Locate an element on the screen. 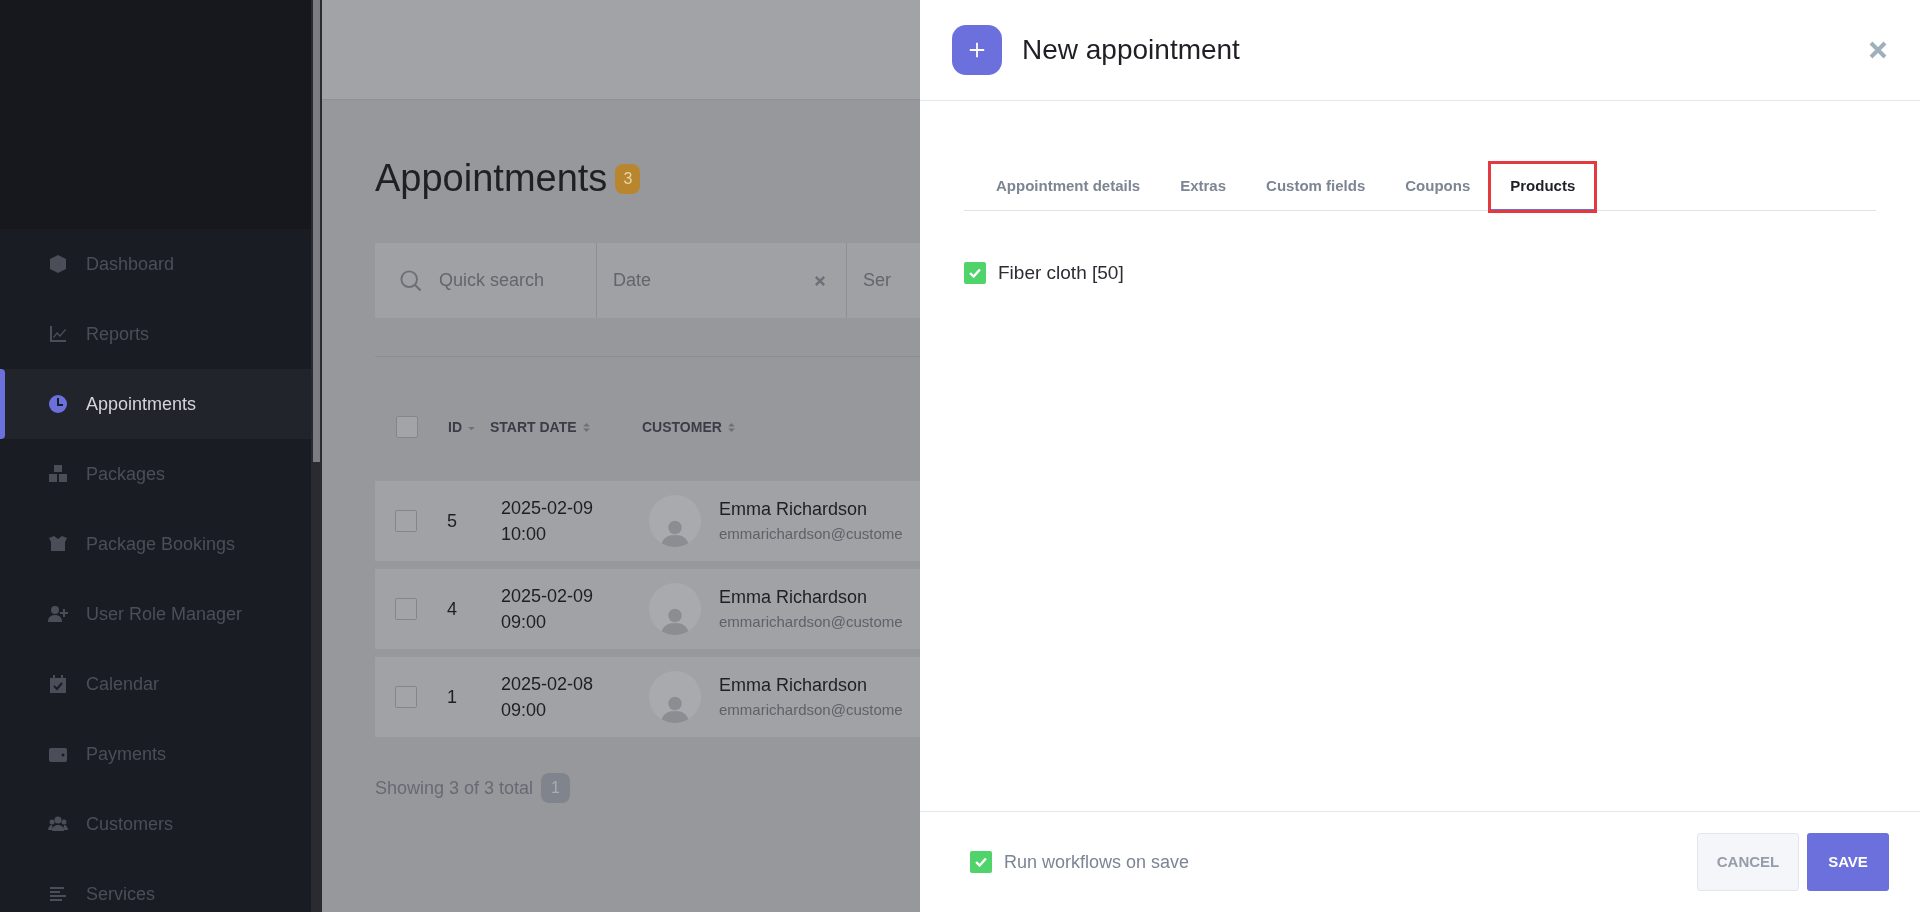  user-plus-icon is located at coordinates (58, 614).